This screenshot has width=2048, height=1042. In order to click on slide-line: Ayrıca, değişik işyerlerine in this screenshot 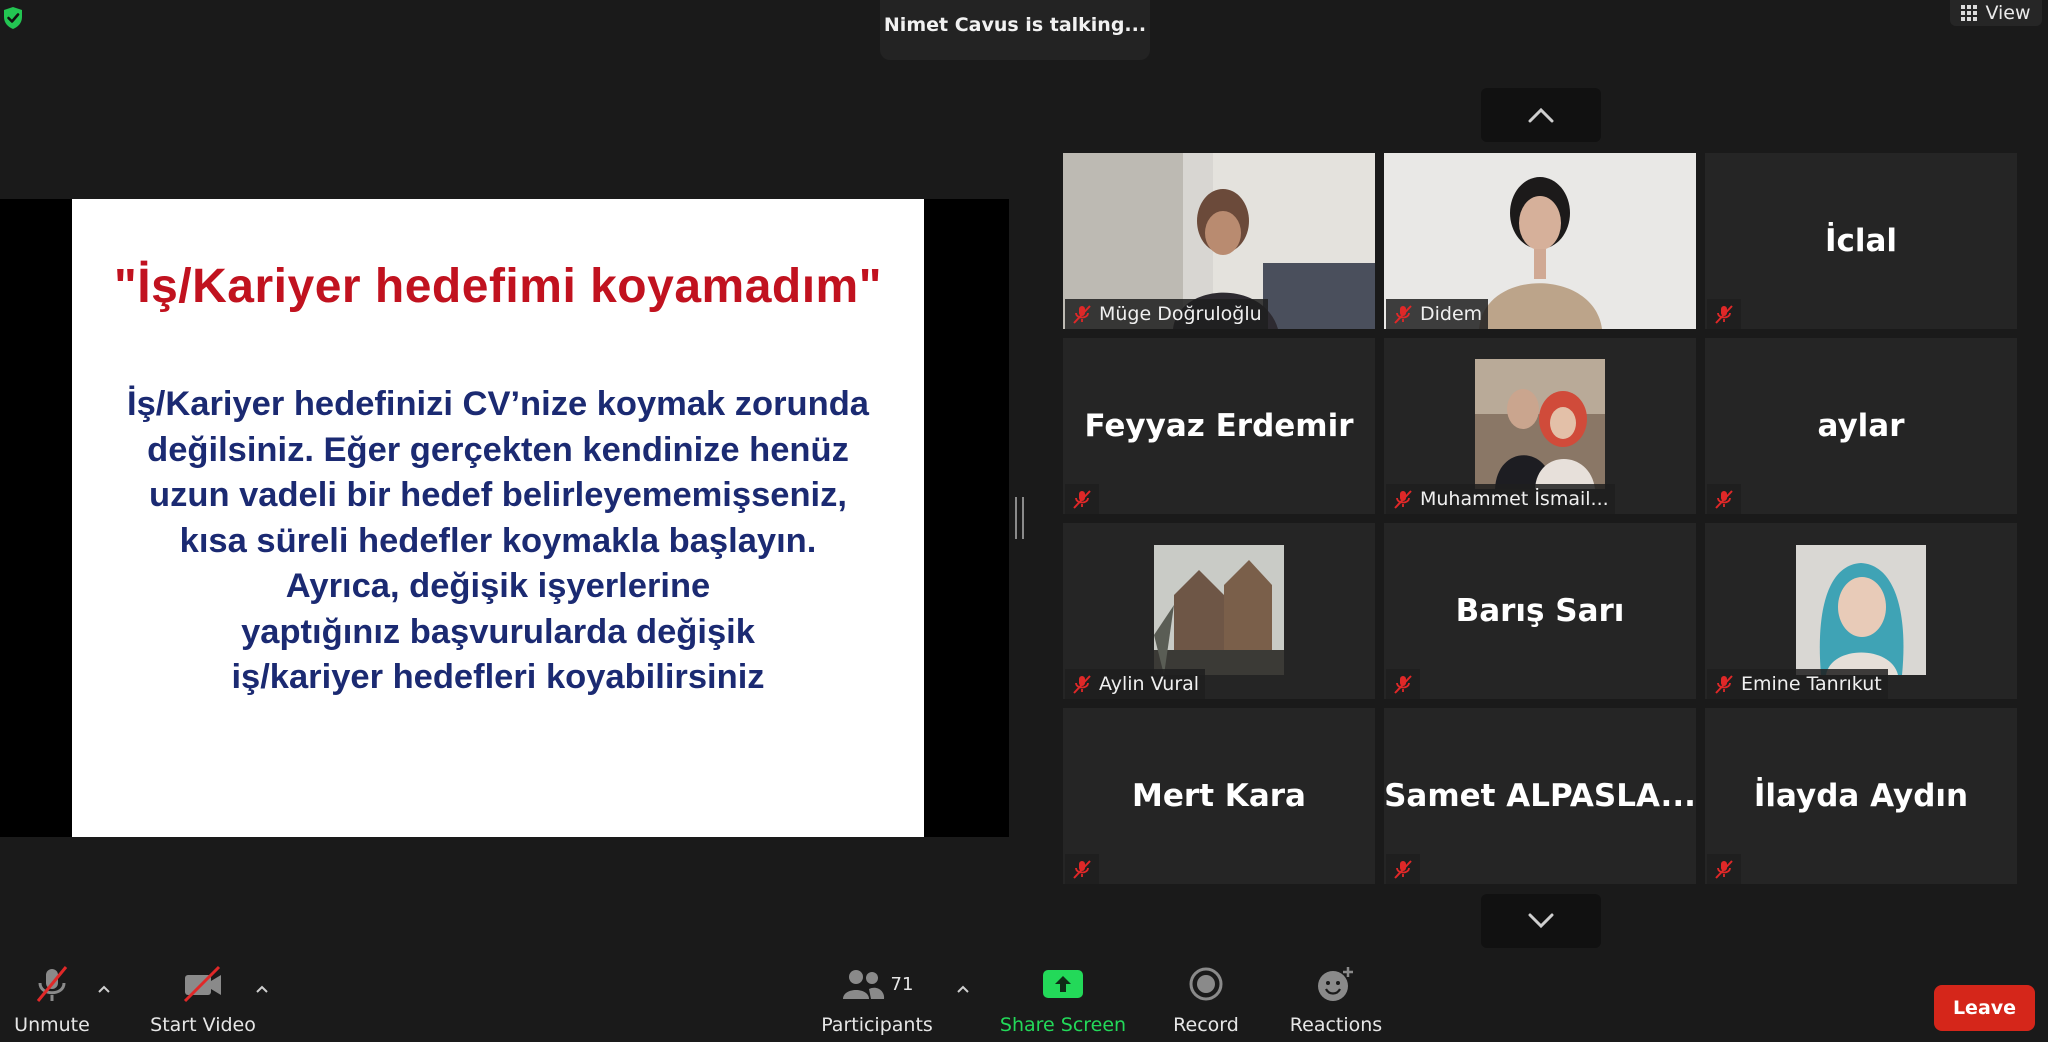, I will do `click(498, 586)`.